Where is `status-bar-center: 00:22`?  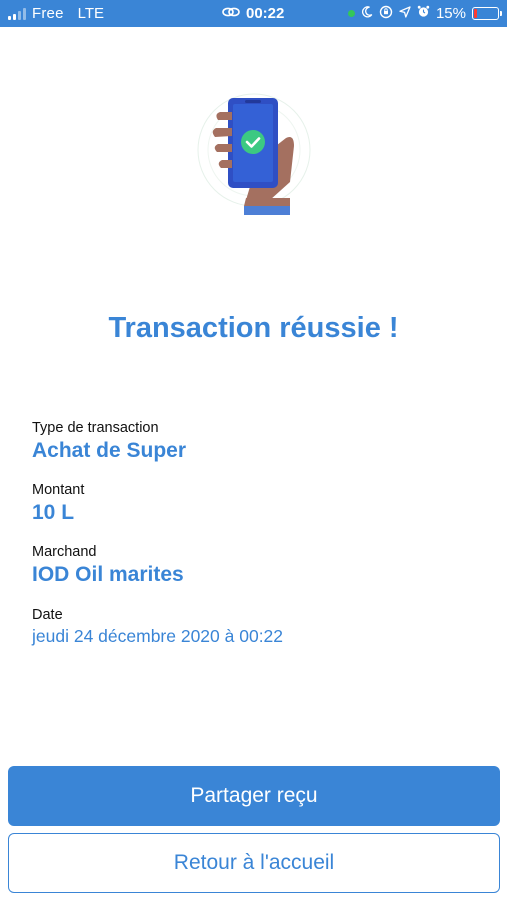 status-bar-center: 00:22 is located at coordinates (253, 13).